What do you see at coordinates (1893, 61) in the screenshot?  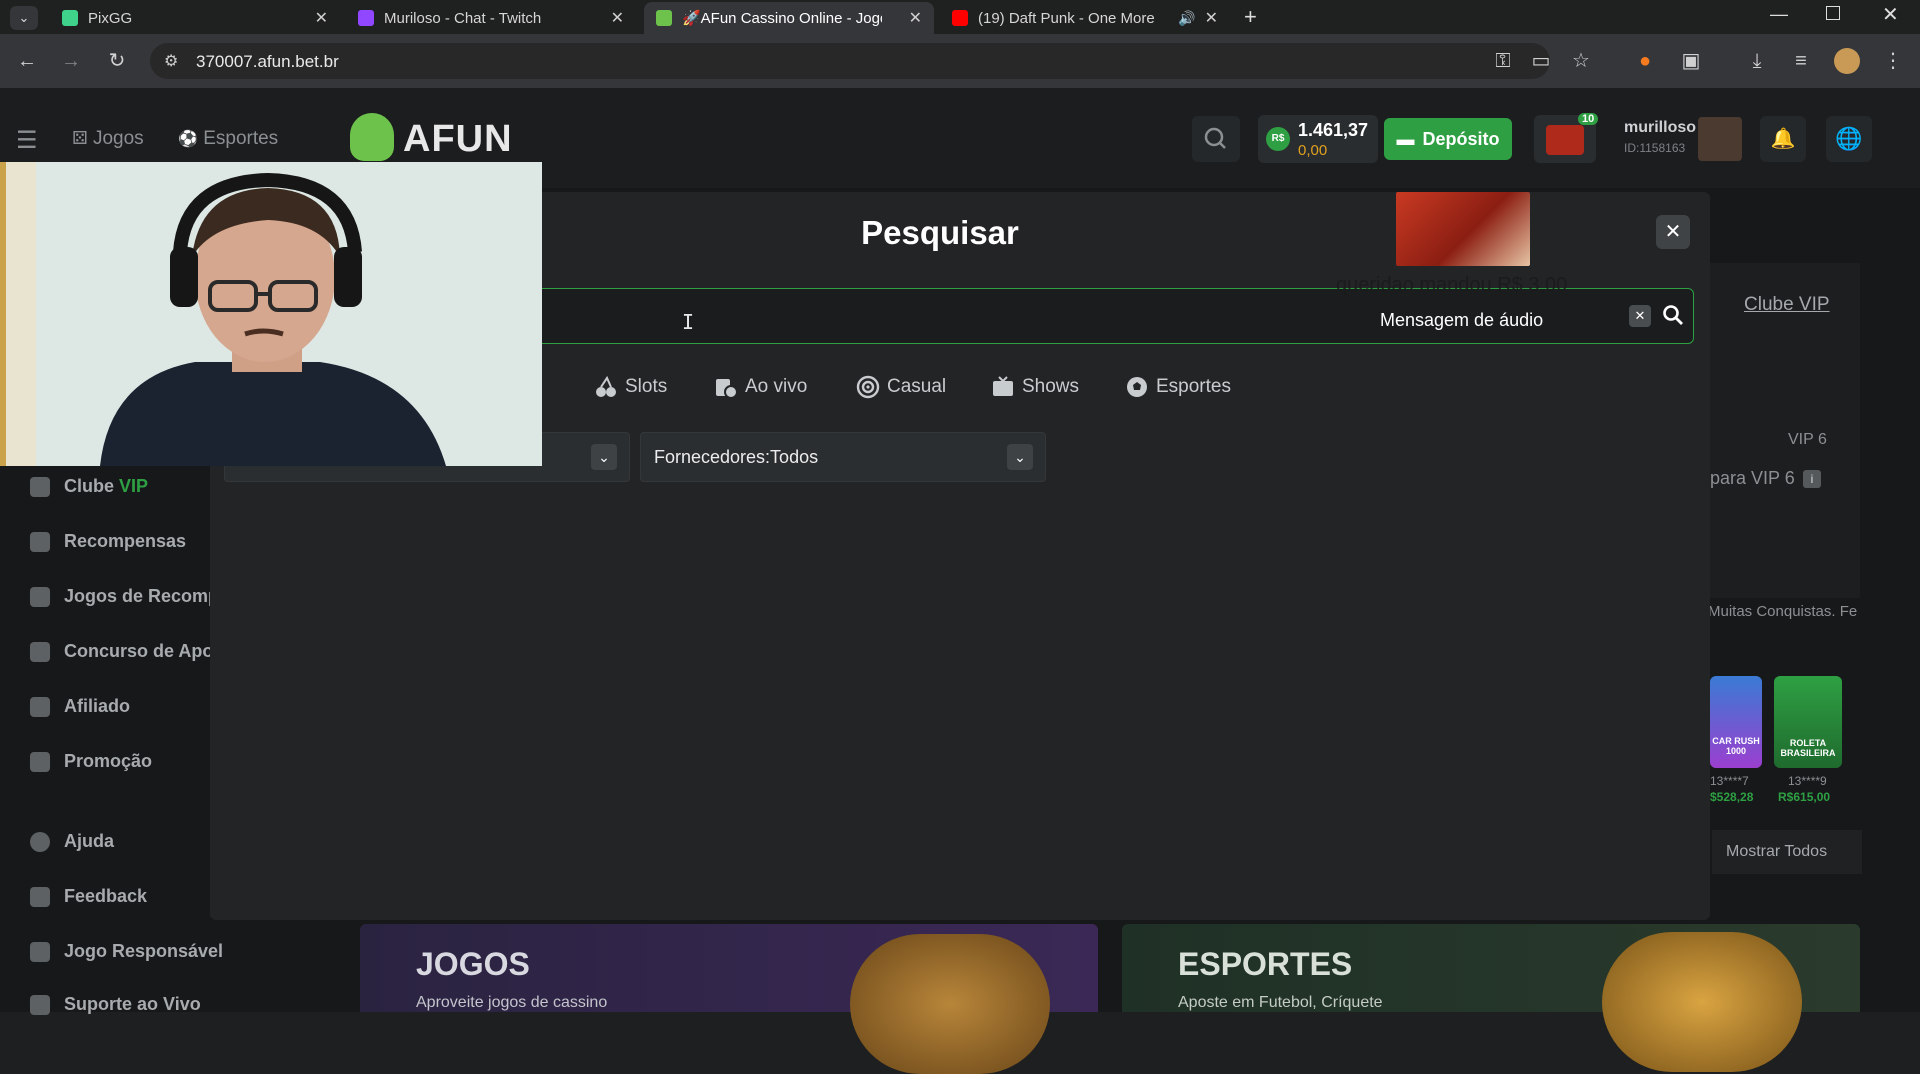 I see `menu-dots-icon: ⋮` at bounding box center [1893, 61].